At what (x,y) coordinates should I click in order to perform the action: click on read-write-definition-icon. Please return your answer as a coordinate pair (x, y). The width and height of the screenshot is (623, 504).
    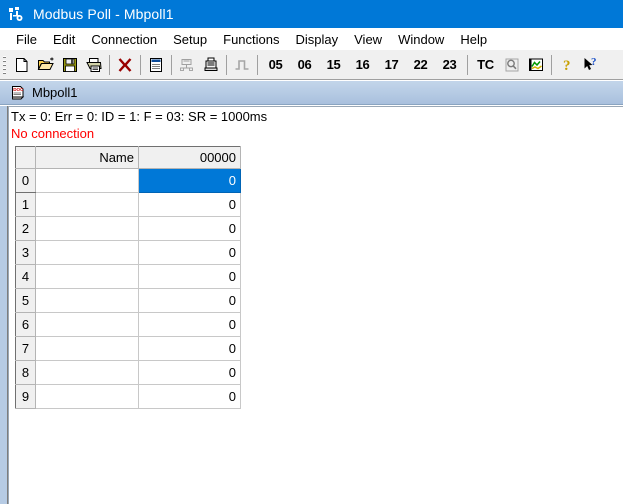
    Looking at the image, I should click on (156, 64).